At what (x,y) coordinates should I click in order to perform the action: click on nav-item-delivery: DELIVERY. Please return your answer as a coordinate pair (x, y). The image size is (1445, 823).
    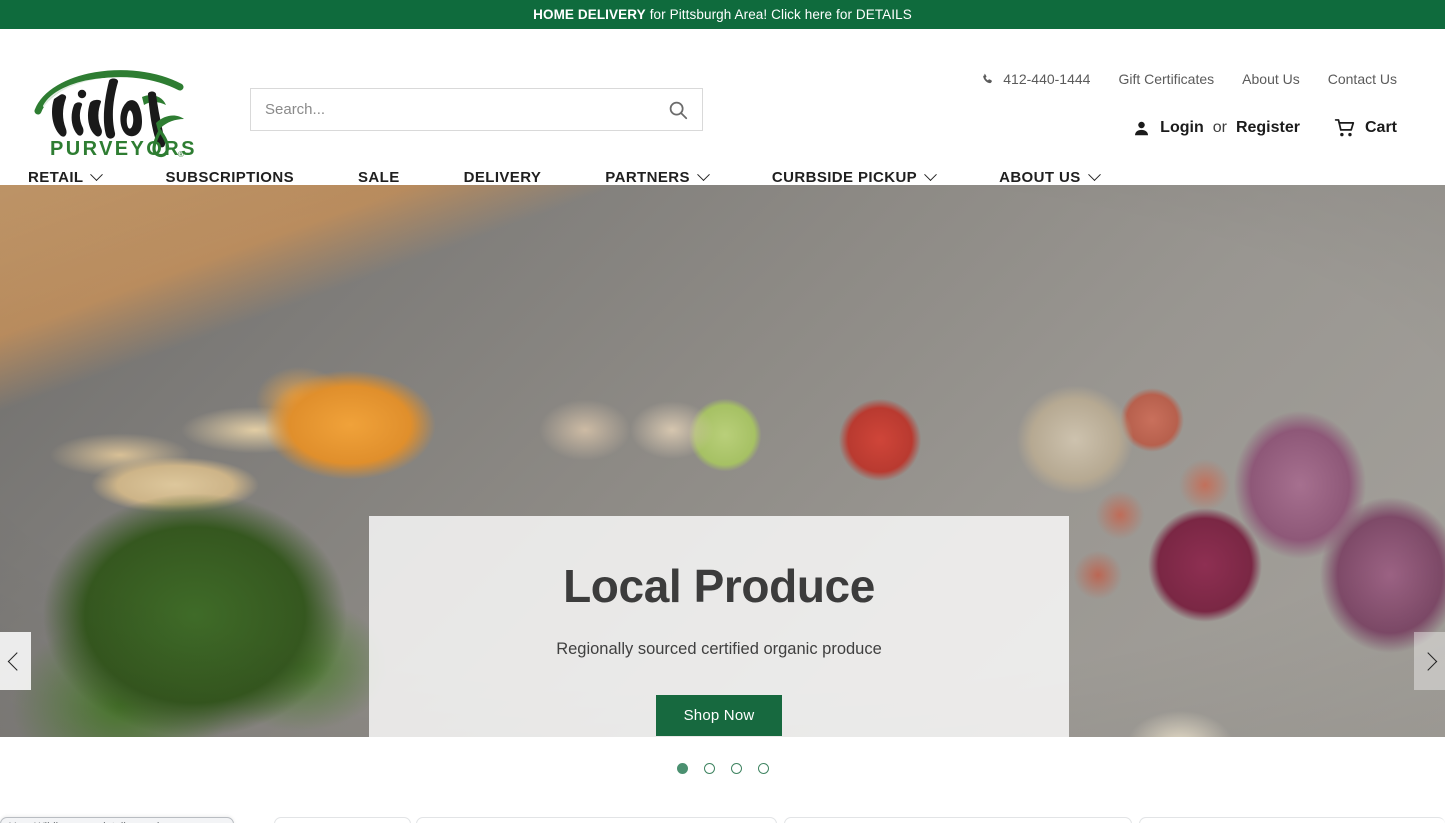
    Looking at the image, I should click on (519, 177).